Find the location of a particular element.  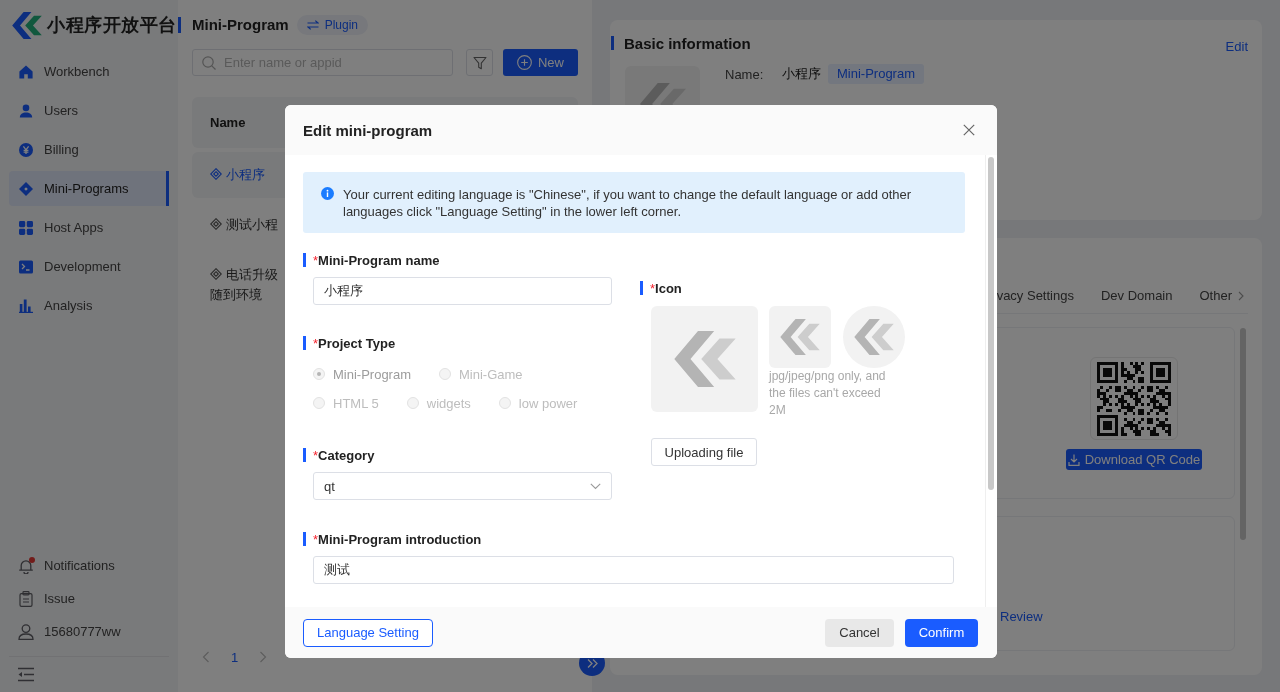

bell-icon is located at coordinates (26, 565).